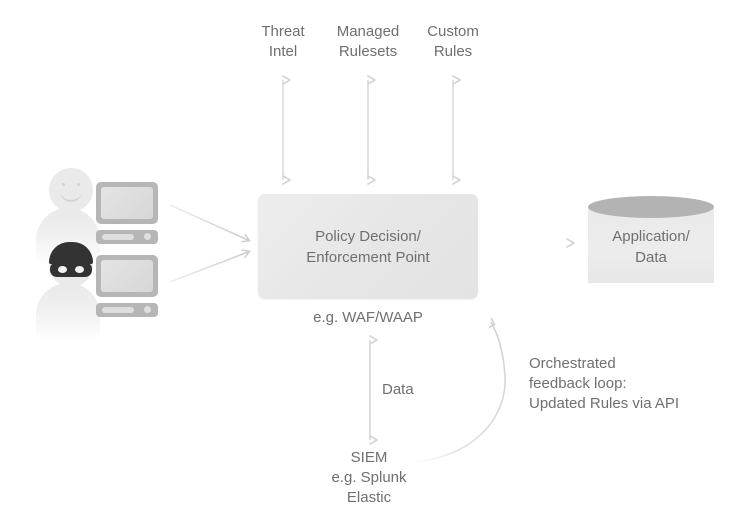 This screenshot has width=740, height=523. I want to click on policy-decision-enforcement-point-sublabel: e.g. WAF/WAAP, so click(368, 317).